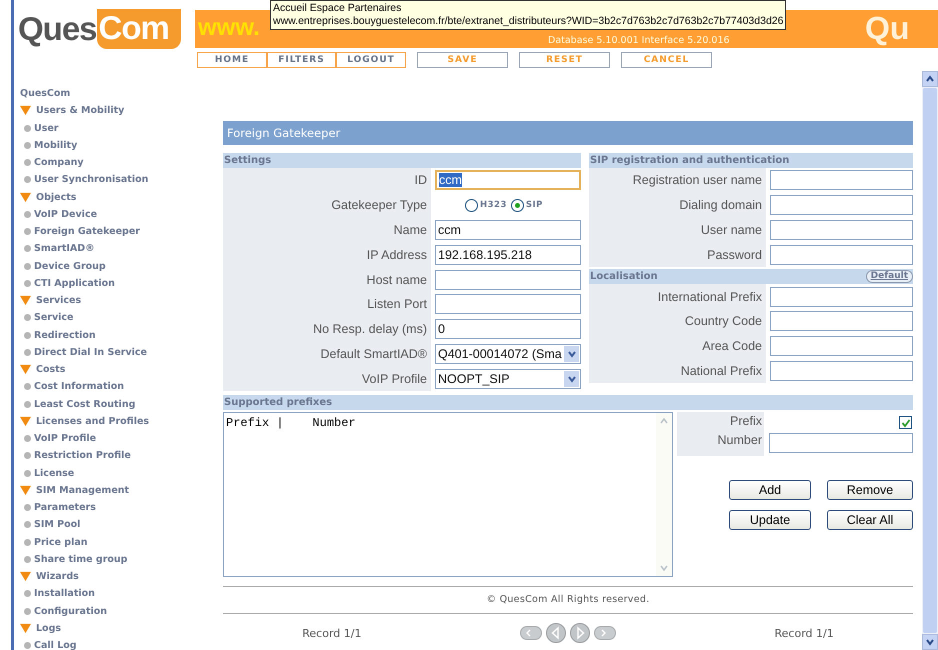  Describe the element at coordinates (81, 559) in the screenshot. I see `sidebar-item: Share time group` at that location.